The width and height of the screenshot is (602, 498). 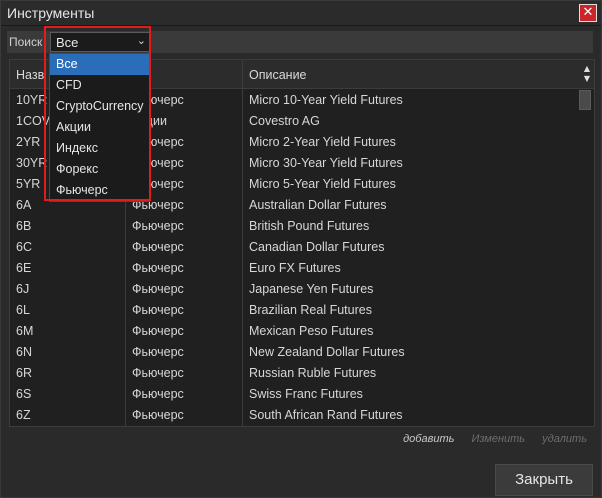 I want to click on cell-description: Euro FX Futures, so click(x=295, y=268).